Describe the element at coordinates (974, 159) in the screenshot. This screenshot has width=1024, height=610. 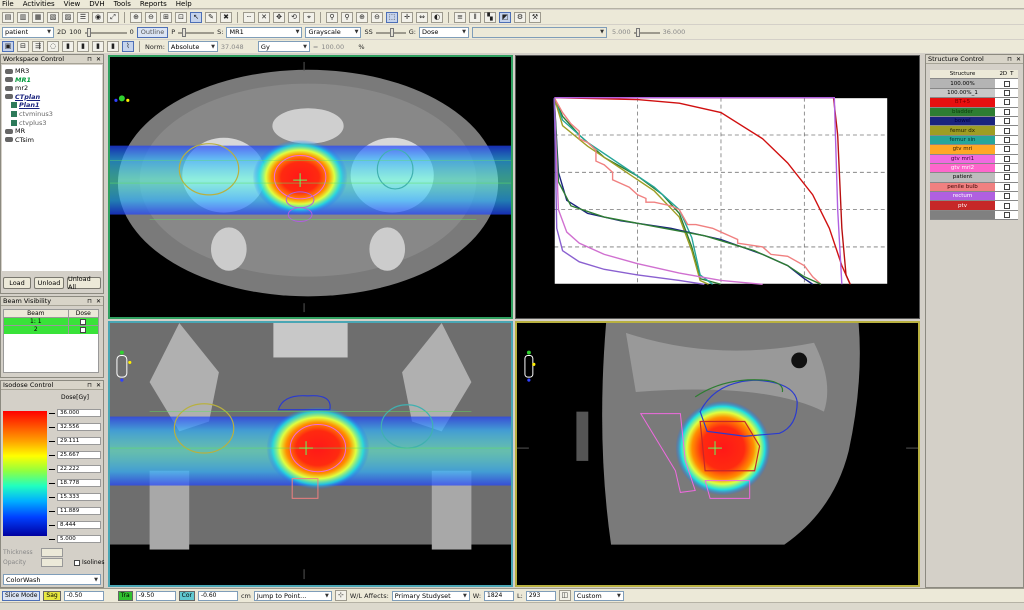
I see `structure-row: gtv mri1` at that location.